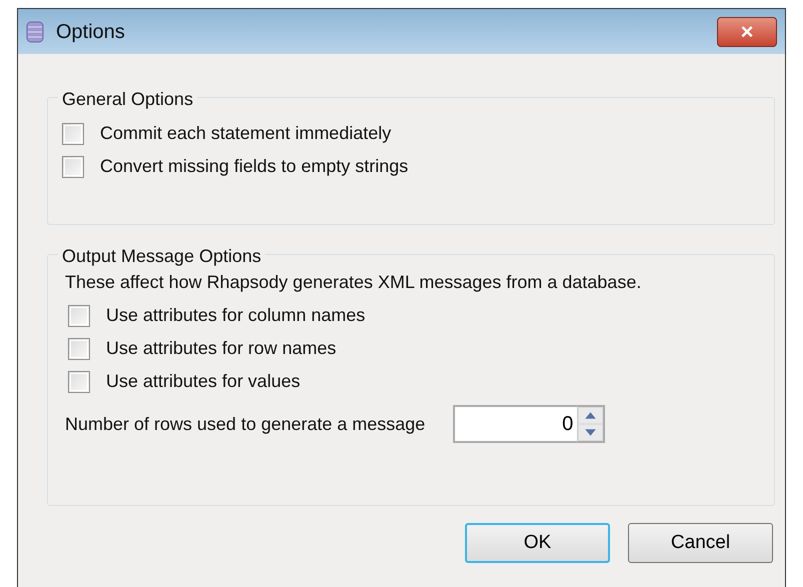 The image size is (803, 587). Describe the element at coordinates (245, 424) in the screenshot. I see `field-label: Number of rows used to generate a message` at that location.